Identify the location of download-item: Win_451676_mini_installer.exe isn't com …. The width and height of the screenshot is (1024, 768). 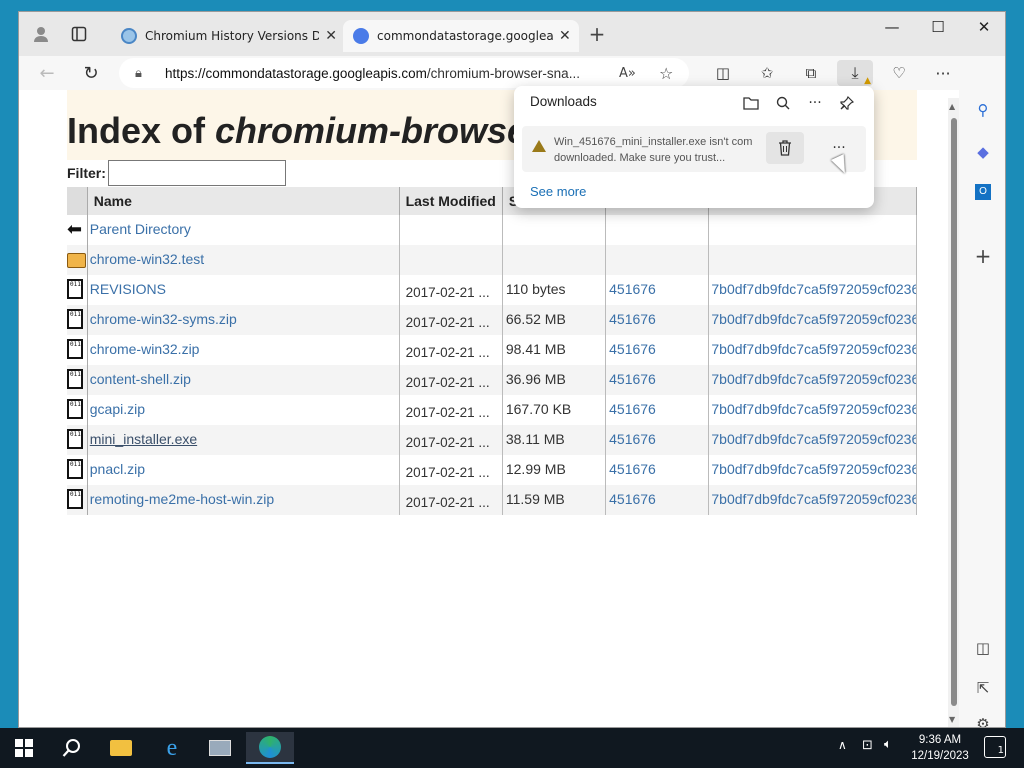
(694, 149).